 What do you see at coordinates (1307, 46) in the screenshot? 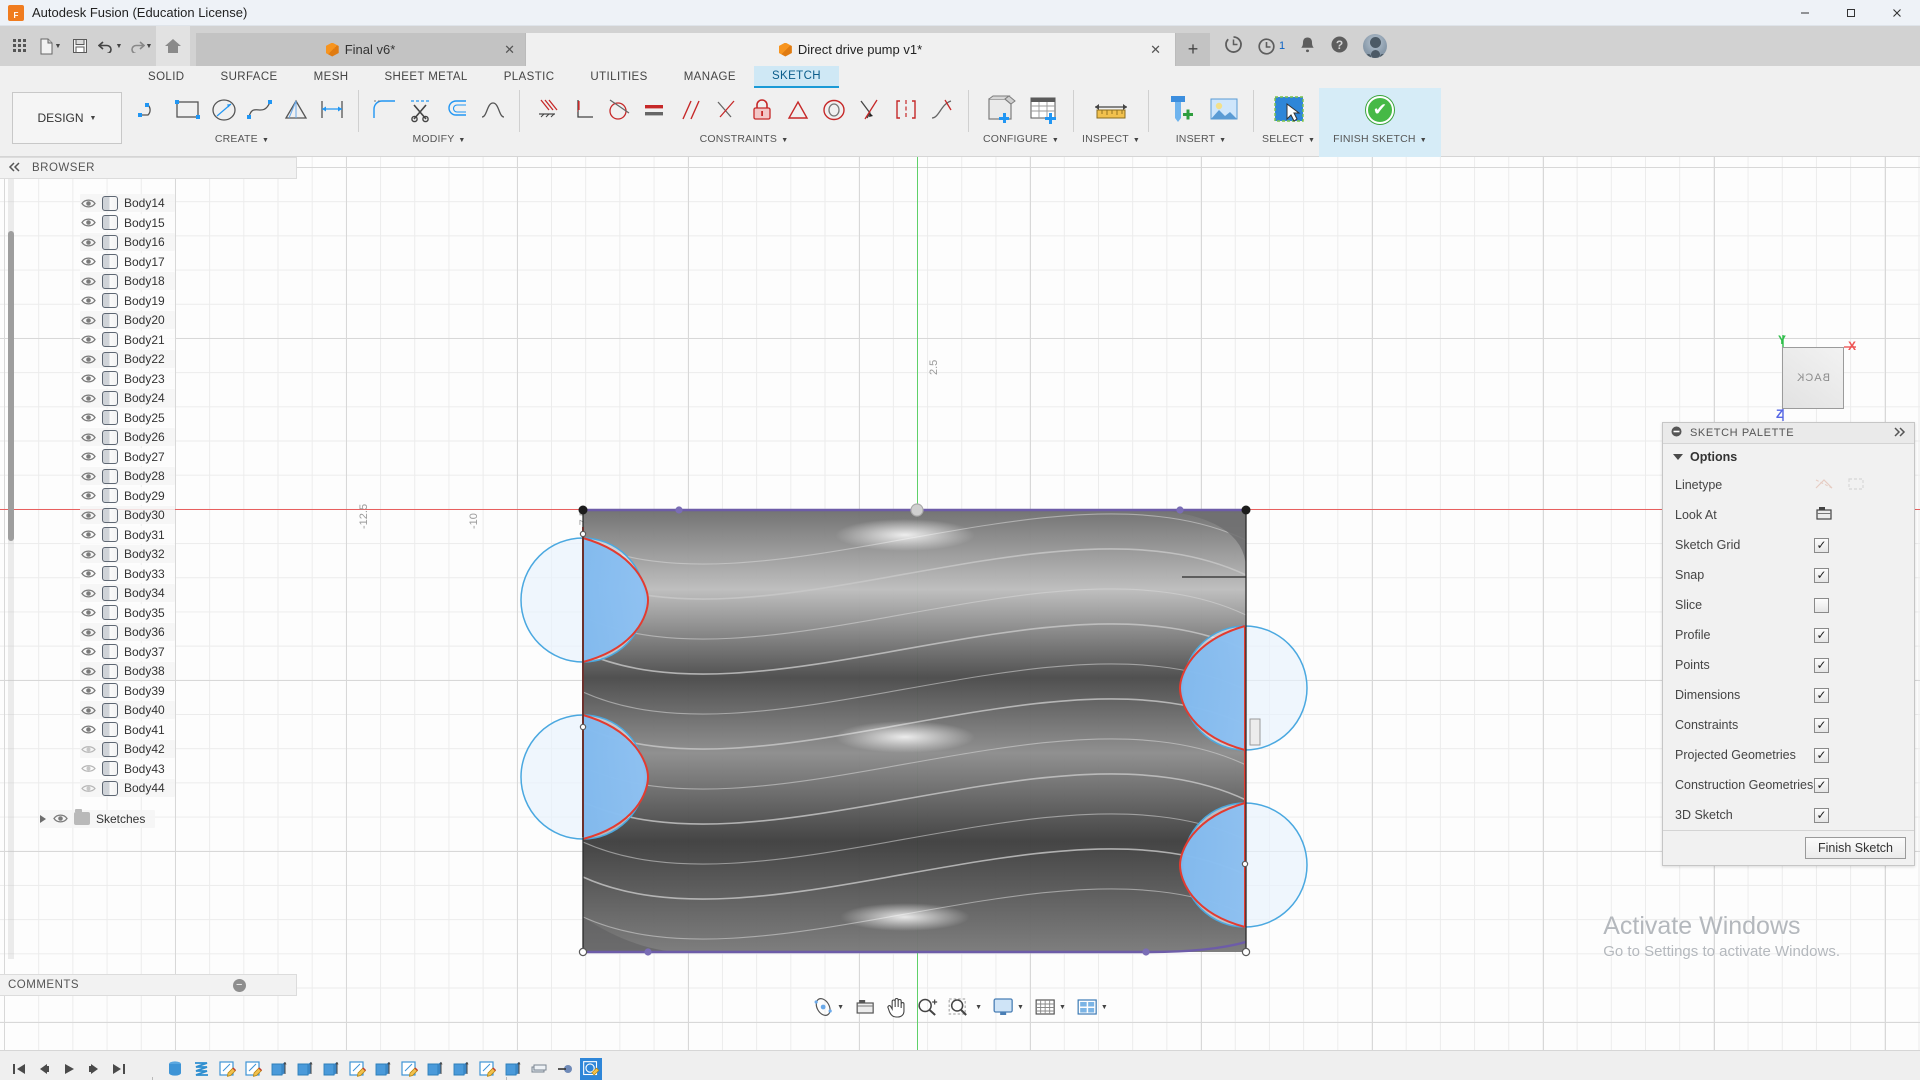
I see `bell-icon` at bounding box center [1307, 46].